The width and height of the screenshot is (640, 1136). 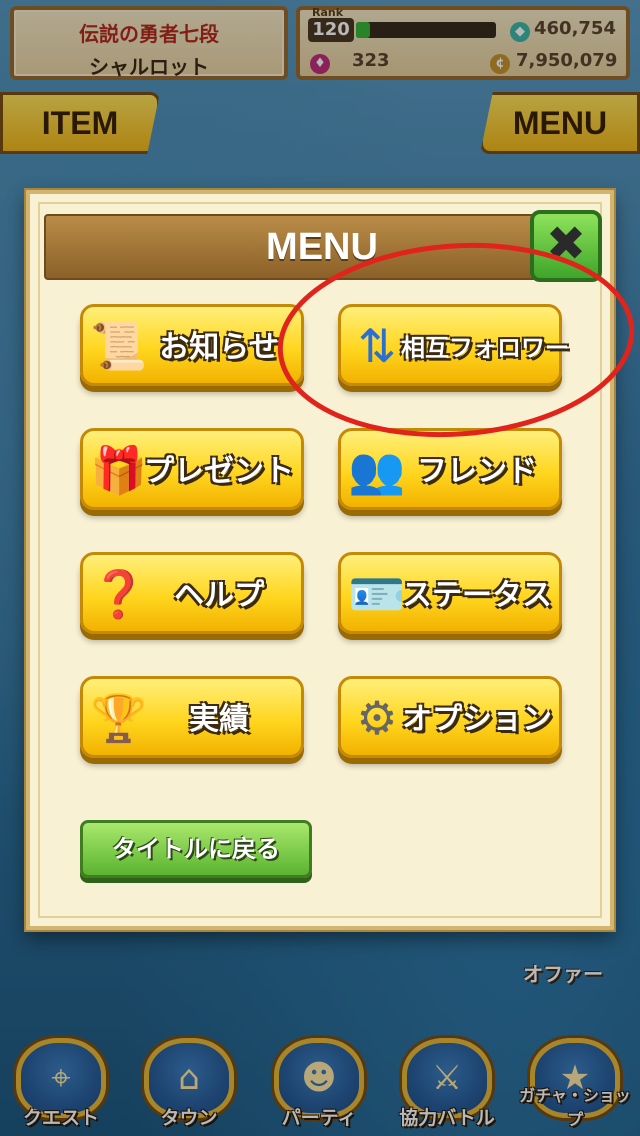 What do you see at coordinates (219, 719) in the screenshot?
I see `achievements-label: 実績` at bounding box center [219, 719].